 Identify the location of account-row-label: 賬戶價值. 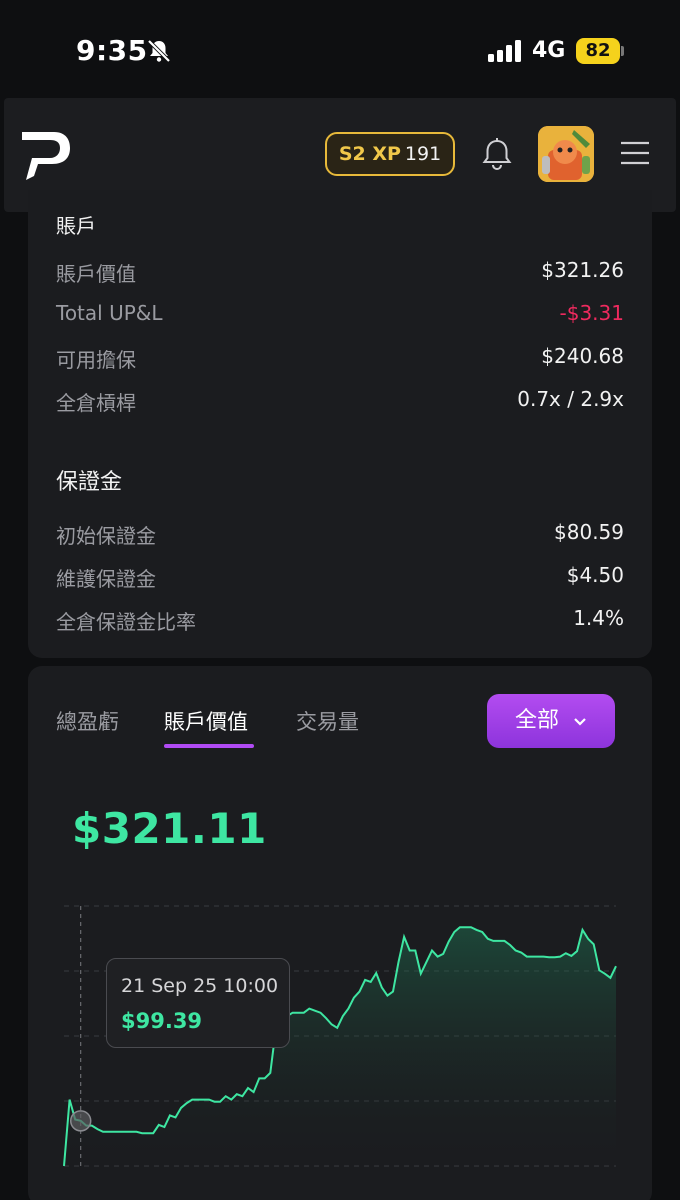
(96, 274).